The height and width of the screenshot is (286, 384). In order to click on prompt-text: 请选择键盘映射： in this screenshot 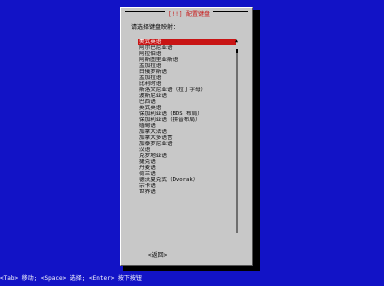, I will do `click(155, 27)`.